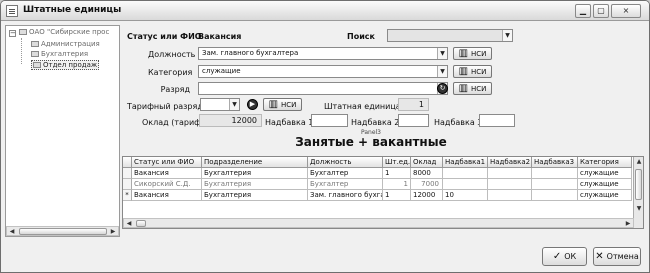 The width and height of the screenshot is (650, 273). What do you see at coordinates (497, 120) in the screenshot?
I see `bonus3-input` at bounding box center [497, 120].